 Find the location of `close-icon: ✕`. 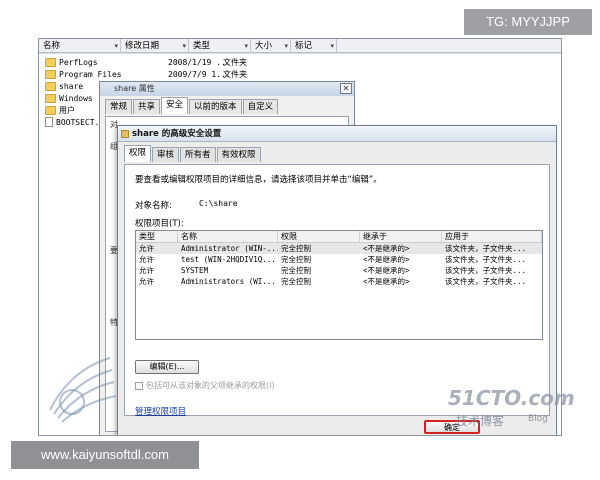

close-icon: ✕ is located at coordinates (346, 88).